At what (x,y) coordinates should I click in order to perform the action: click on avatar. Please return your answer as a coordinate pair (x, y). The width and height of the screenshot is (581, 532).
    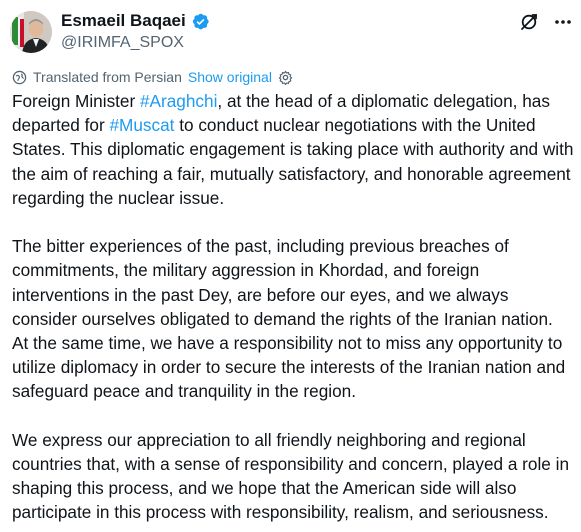
    Looking at the image, I should click on (31, 32).